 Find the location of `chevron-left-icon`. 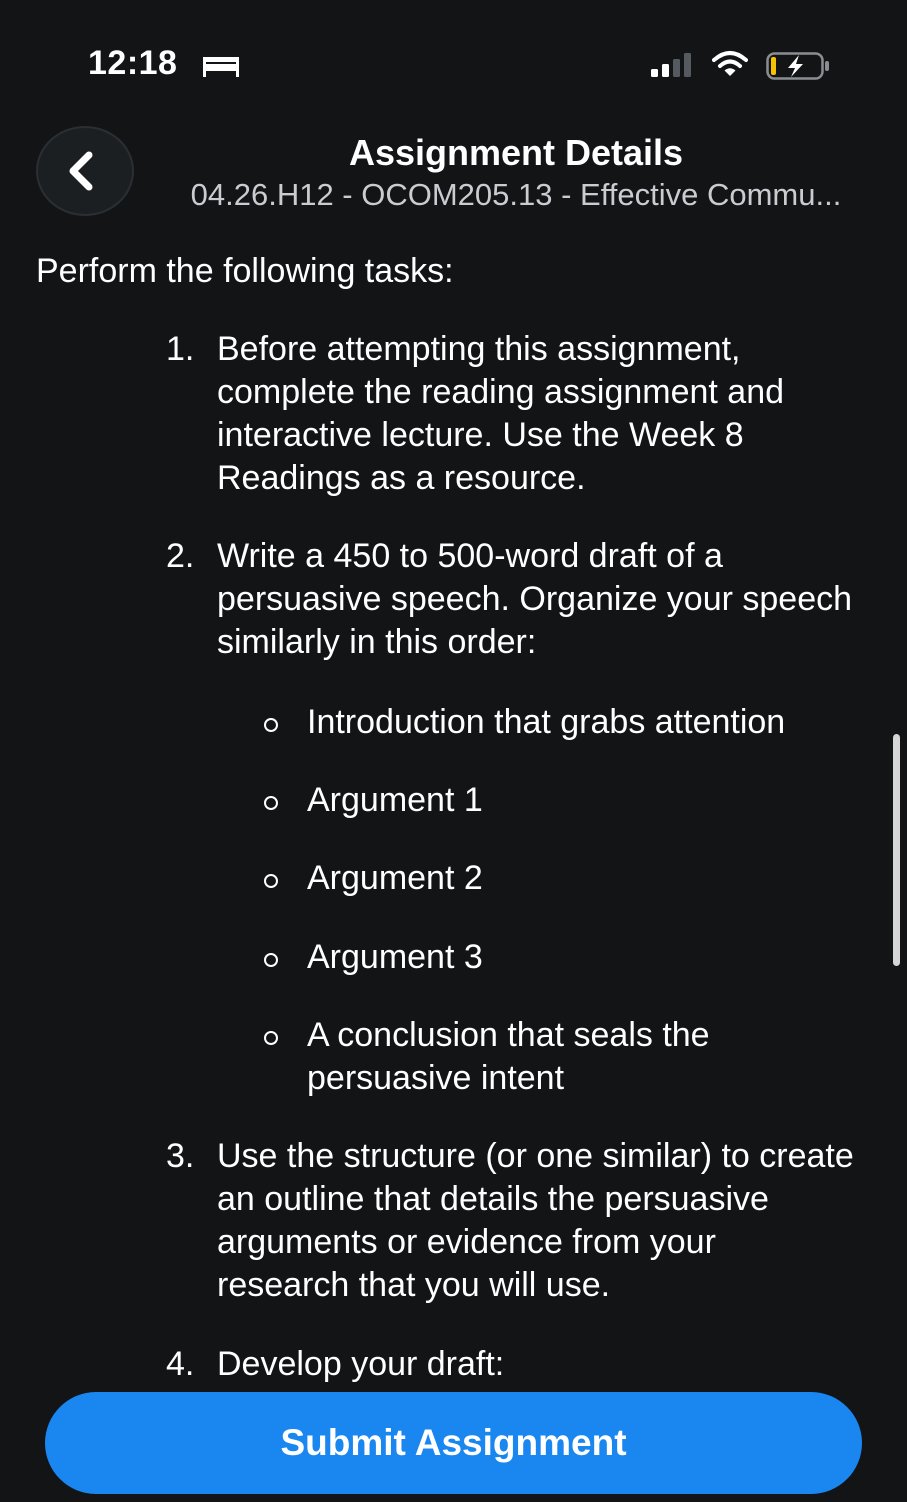

chevron-left-icon is located at coordinates (81, 171).